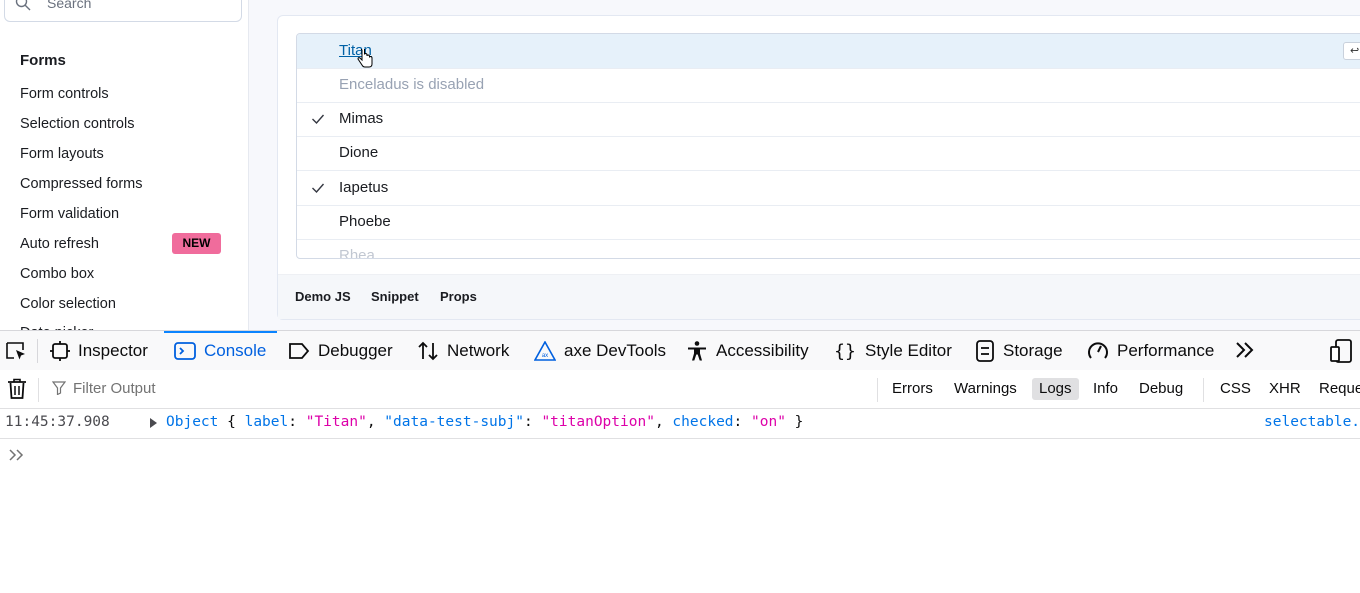 This screenshot has height=593, width=1360. I want to click on option-rhea: Rhea, so click(828, 249).